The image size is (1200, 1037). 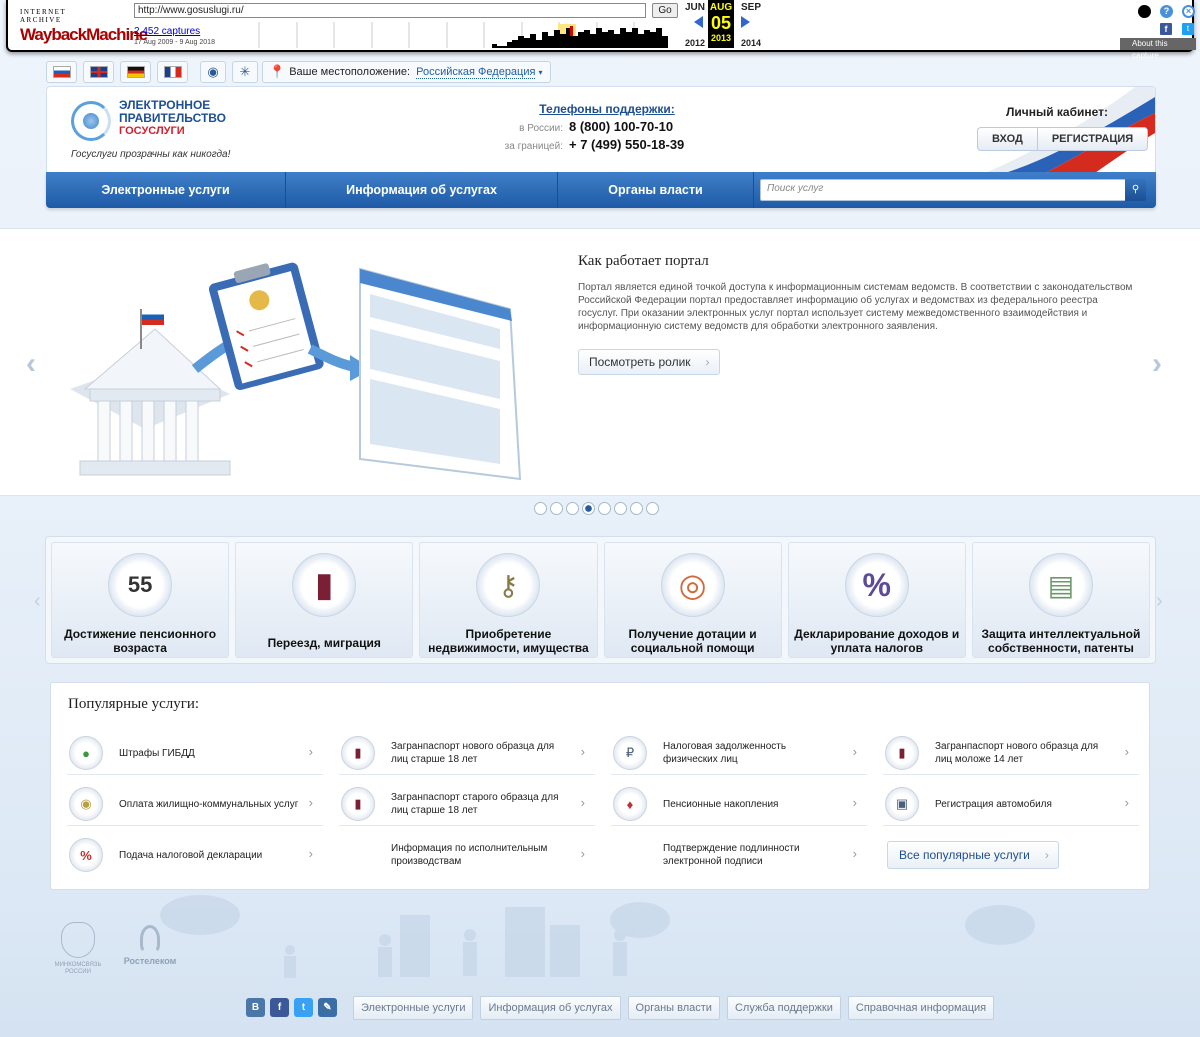 What do you see at coordinates (1188, 29) in the screenshot?
I see `twitter-share-icon: t` at bounding box center [1188, 29].